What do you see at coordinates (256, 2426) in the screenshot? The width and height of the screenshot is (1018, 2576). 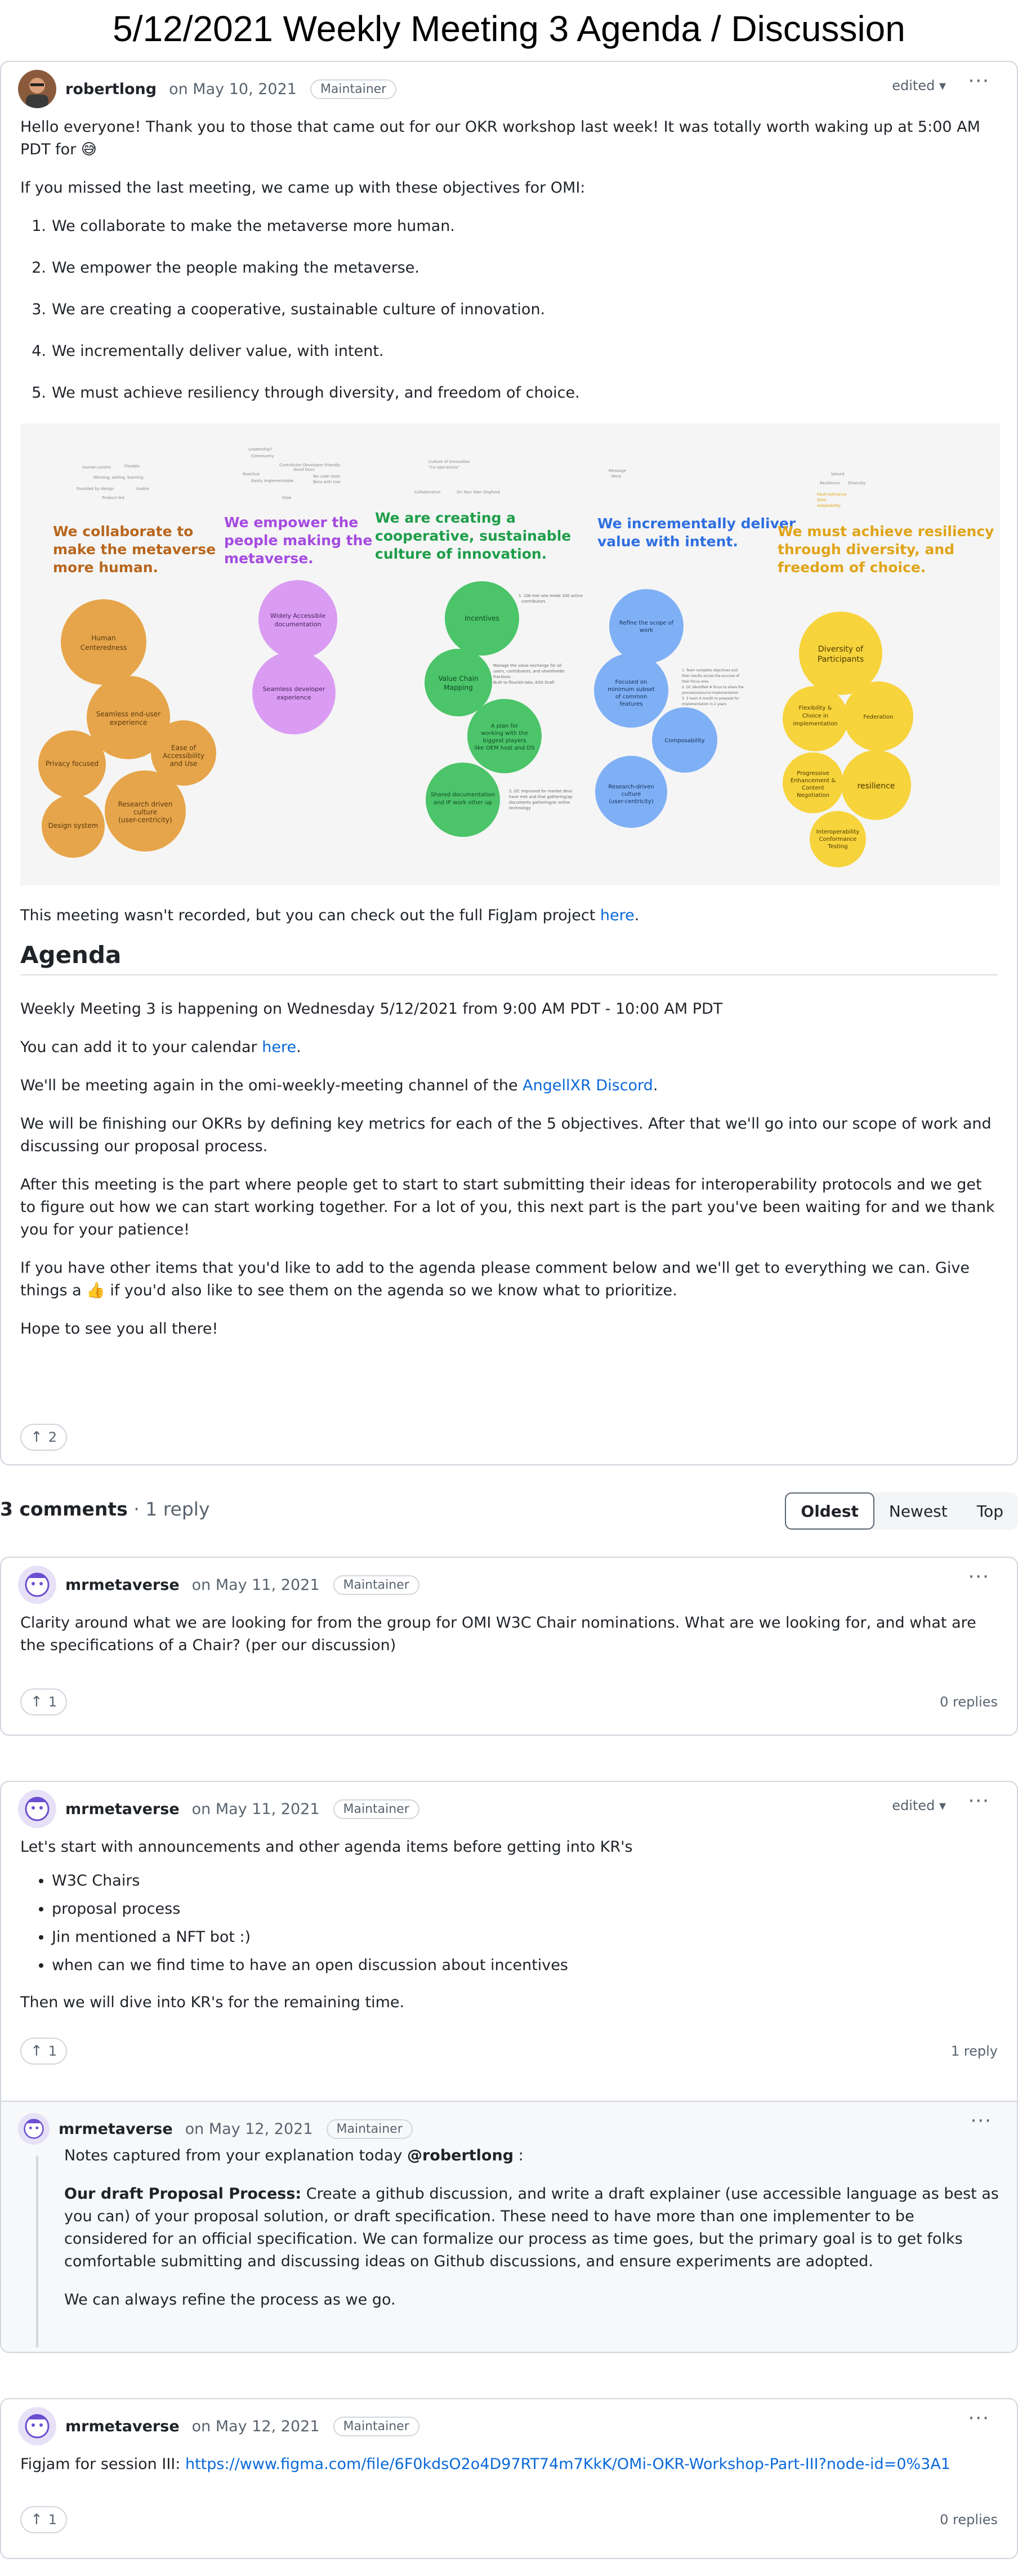 I see `comment-date: on May 12, 2021` at bounding box center [256, 2426].